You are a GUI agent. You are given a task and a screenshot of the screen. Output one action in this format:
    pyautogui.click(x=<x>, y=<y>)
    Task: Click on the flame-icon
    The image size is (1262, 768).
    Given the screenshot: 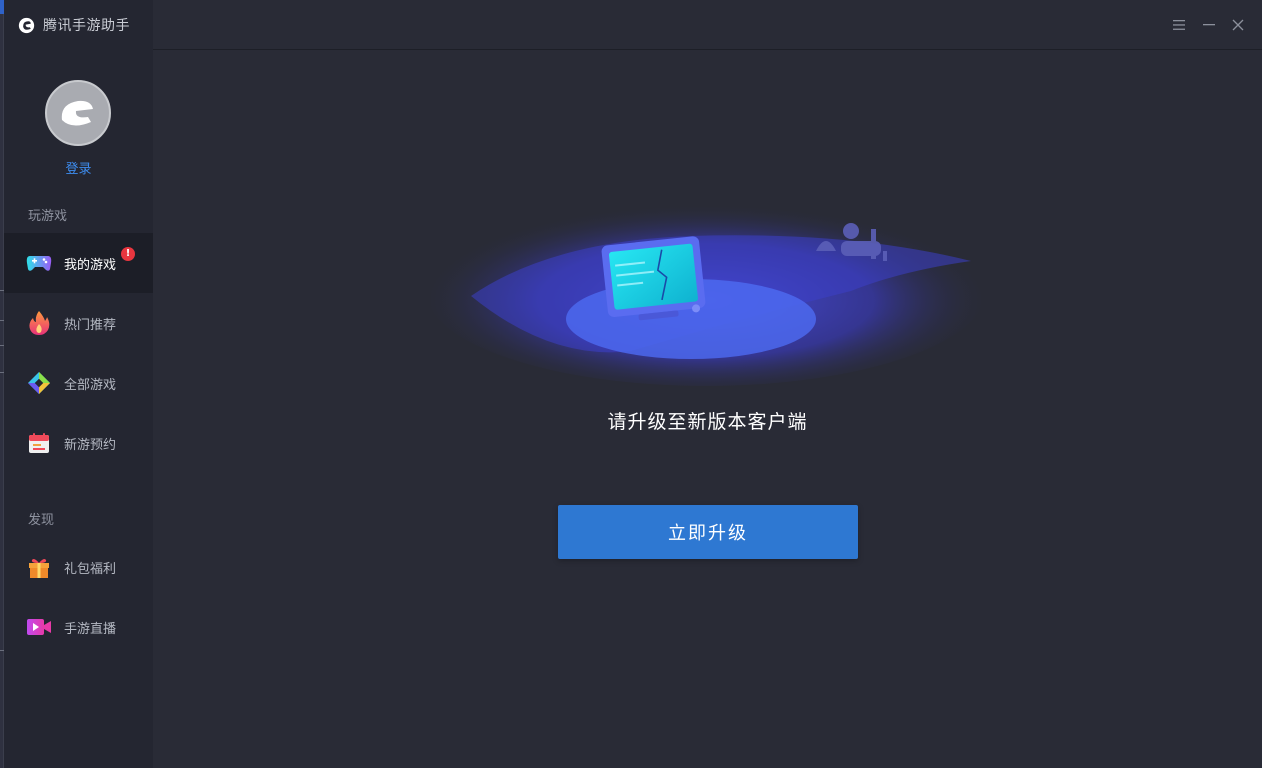 What is the action you would take?
    pyautogui.click(x=39, y=323)
    